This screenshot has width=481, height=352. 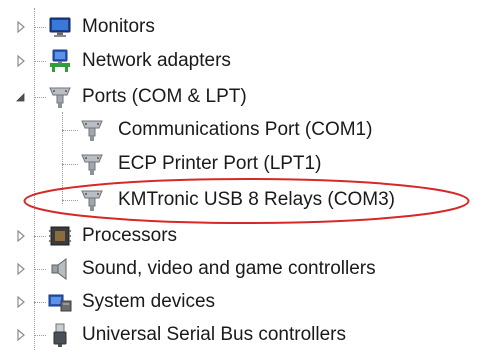 I want to click on tree-item-network-adapters: Network adapters, so click(x=140, y=61).